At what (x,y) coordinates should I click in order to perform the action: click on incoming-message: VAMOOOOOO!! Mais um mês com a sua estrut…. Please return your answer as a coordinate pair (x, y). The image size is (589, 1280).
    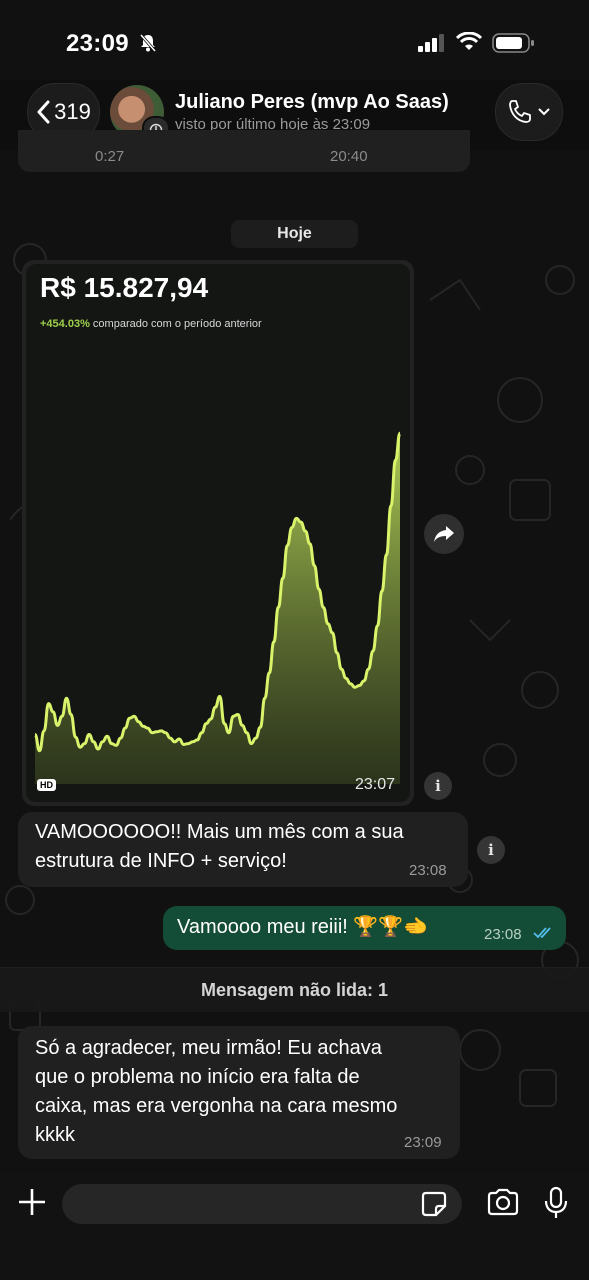
    Looking at the image, I should click on (243, 849).